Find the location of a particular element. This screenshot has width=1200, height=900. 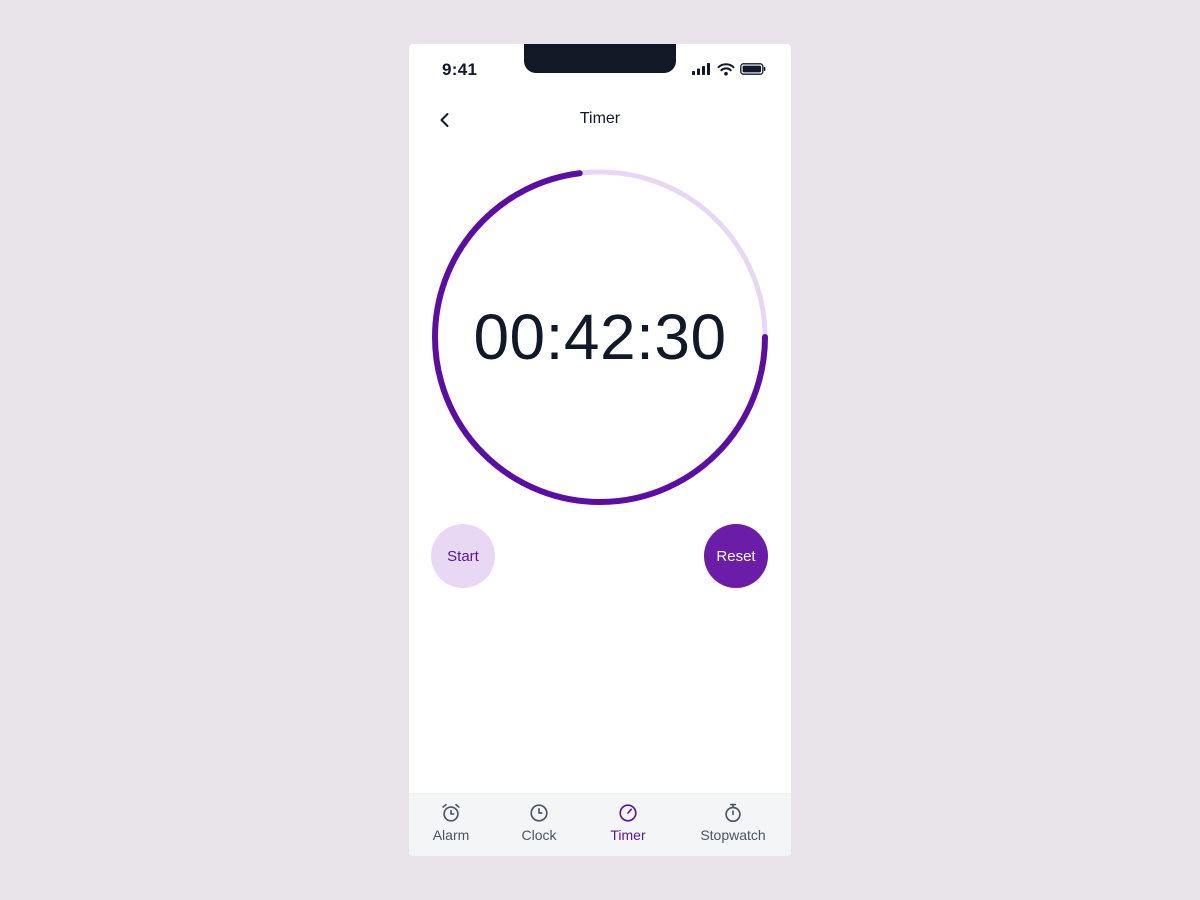

start-button: Start is located at coordinates (463, 556).